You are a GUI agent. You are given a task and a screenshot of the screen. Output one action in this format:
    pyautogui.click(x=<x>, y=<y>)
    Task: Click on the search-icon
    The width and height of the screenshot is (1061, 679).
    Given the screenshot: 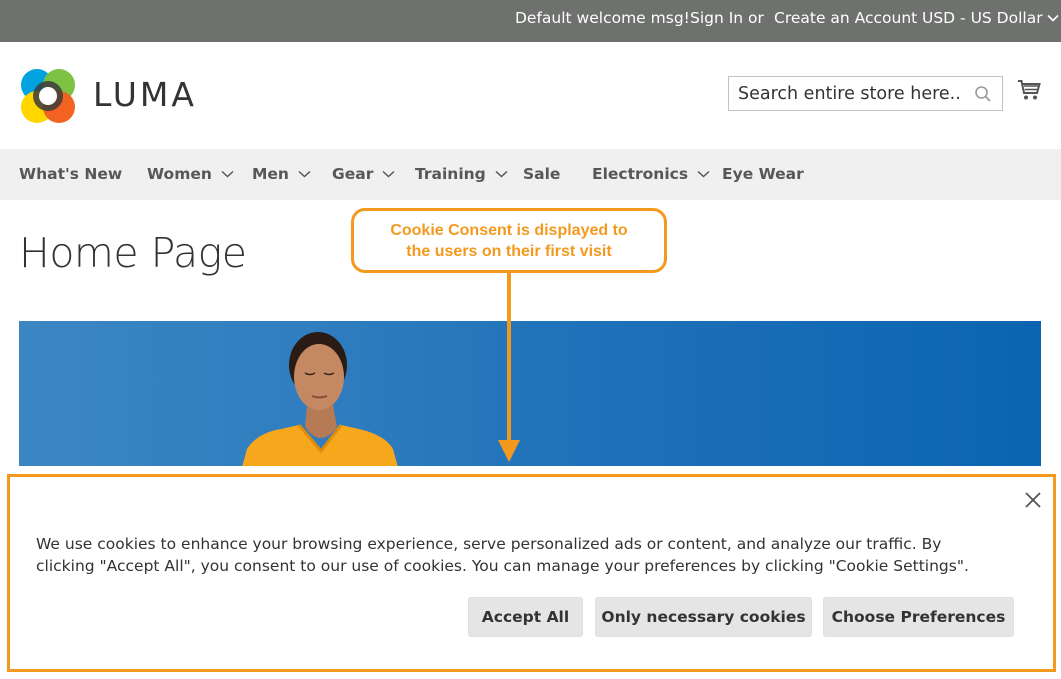 What is the action you would take?
    pyautogui.click(x=983, y=94)
    